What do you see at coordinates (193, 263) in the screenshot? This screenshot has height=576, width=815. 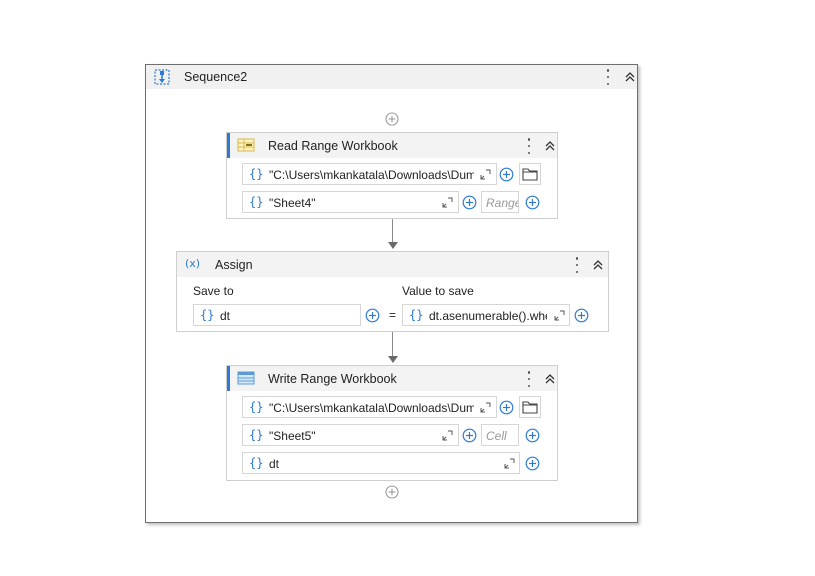 I see `assign-icon: (x)` at bounding box center [193, 263].